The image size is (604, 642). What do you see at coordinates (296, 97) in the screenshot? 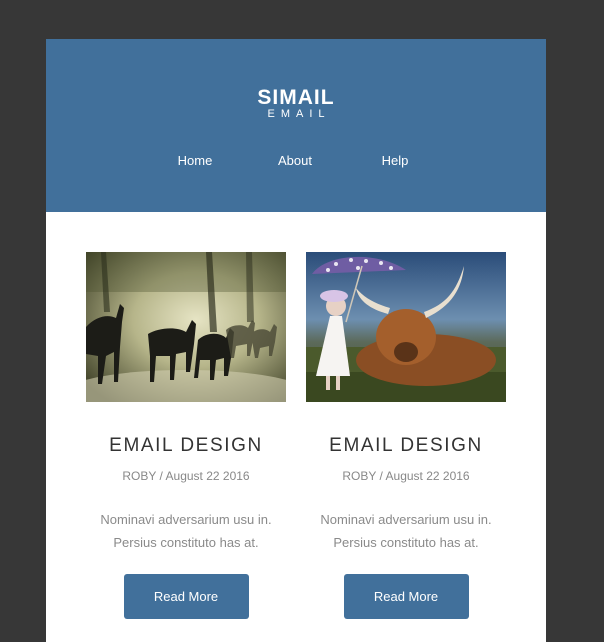
I see `logo-title: SIMAIL` at bounding box center [296, 97].